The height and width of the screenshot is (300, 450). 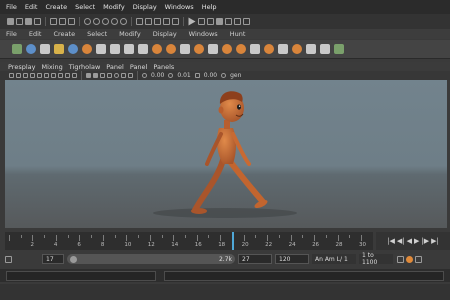 What do you see at coordinates (11, 34) in the screenshot?
I see `menuset-file: File` at bounding box center [11, 34].